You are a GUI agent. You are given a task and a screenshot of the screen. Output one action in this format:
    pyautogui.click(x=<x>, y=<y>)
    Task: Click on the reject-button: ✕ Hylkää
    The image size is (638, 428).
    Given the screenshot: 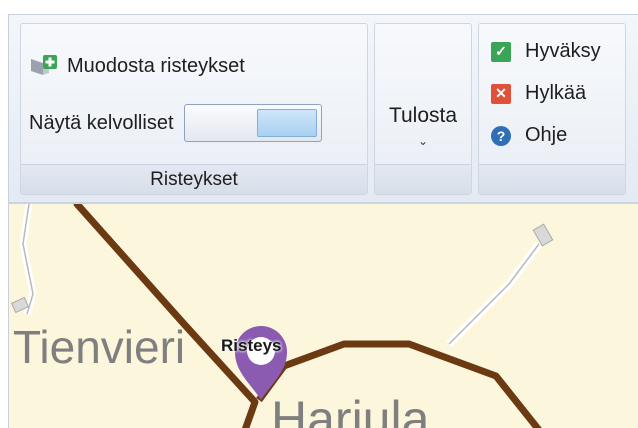 What is the action you would take?
    pyautogui.click(x=538, y=93)
    